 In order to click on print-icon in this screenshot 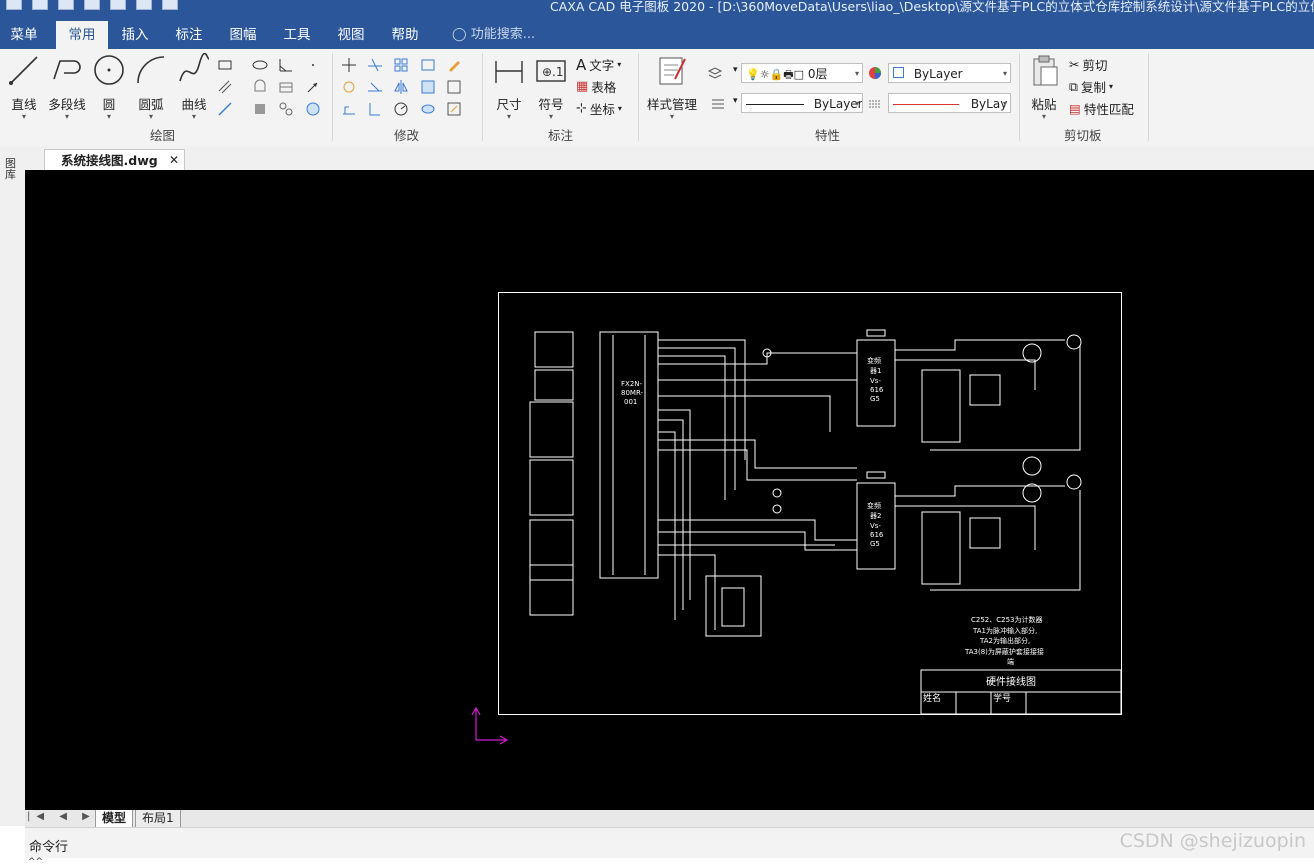, I will do `click(118, 5)`.